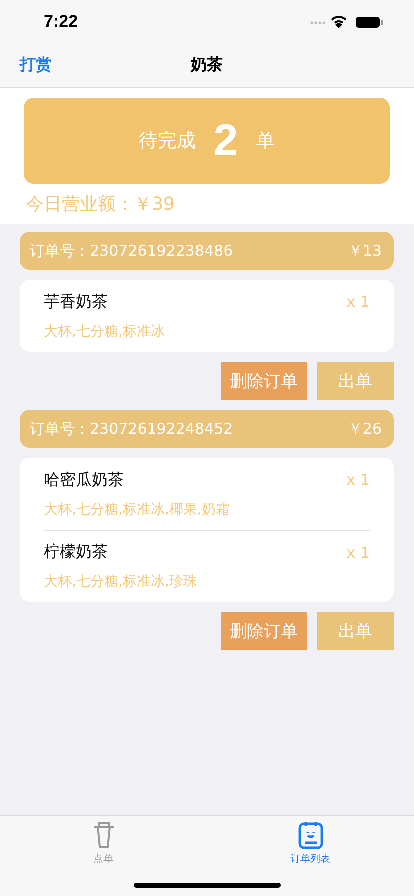 Image resolution: width=414 pixels, height=896 pixels. I want to click on nav-title: 奶茶, so click(207, 65).